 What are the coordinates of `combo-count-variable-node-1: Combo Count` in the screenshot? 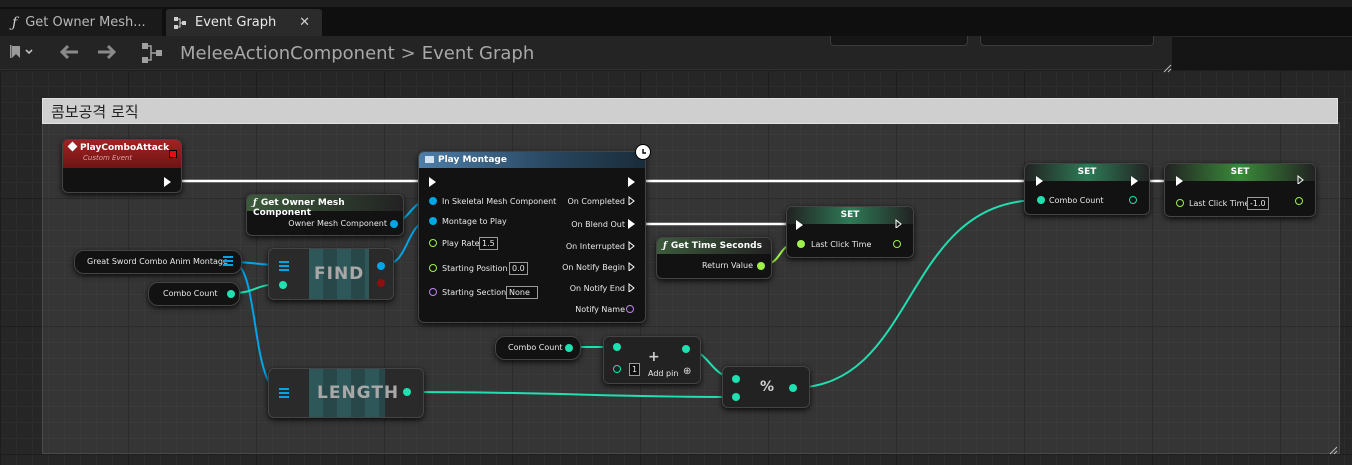 It's located at (194, 294).